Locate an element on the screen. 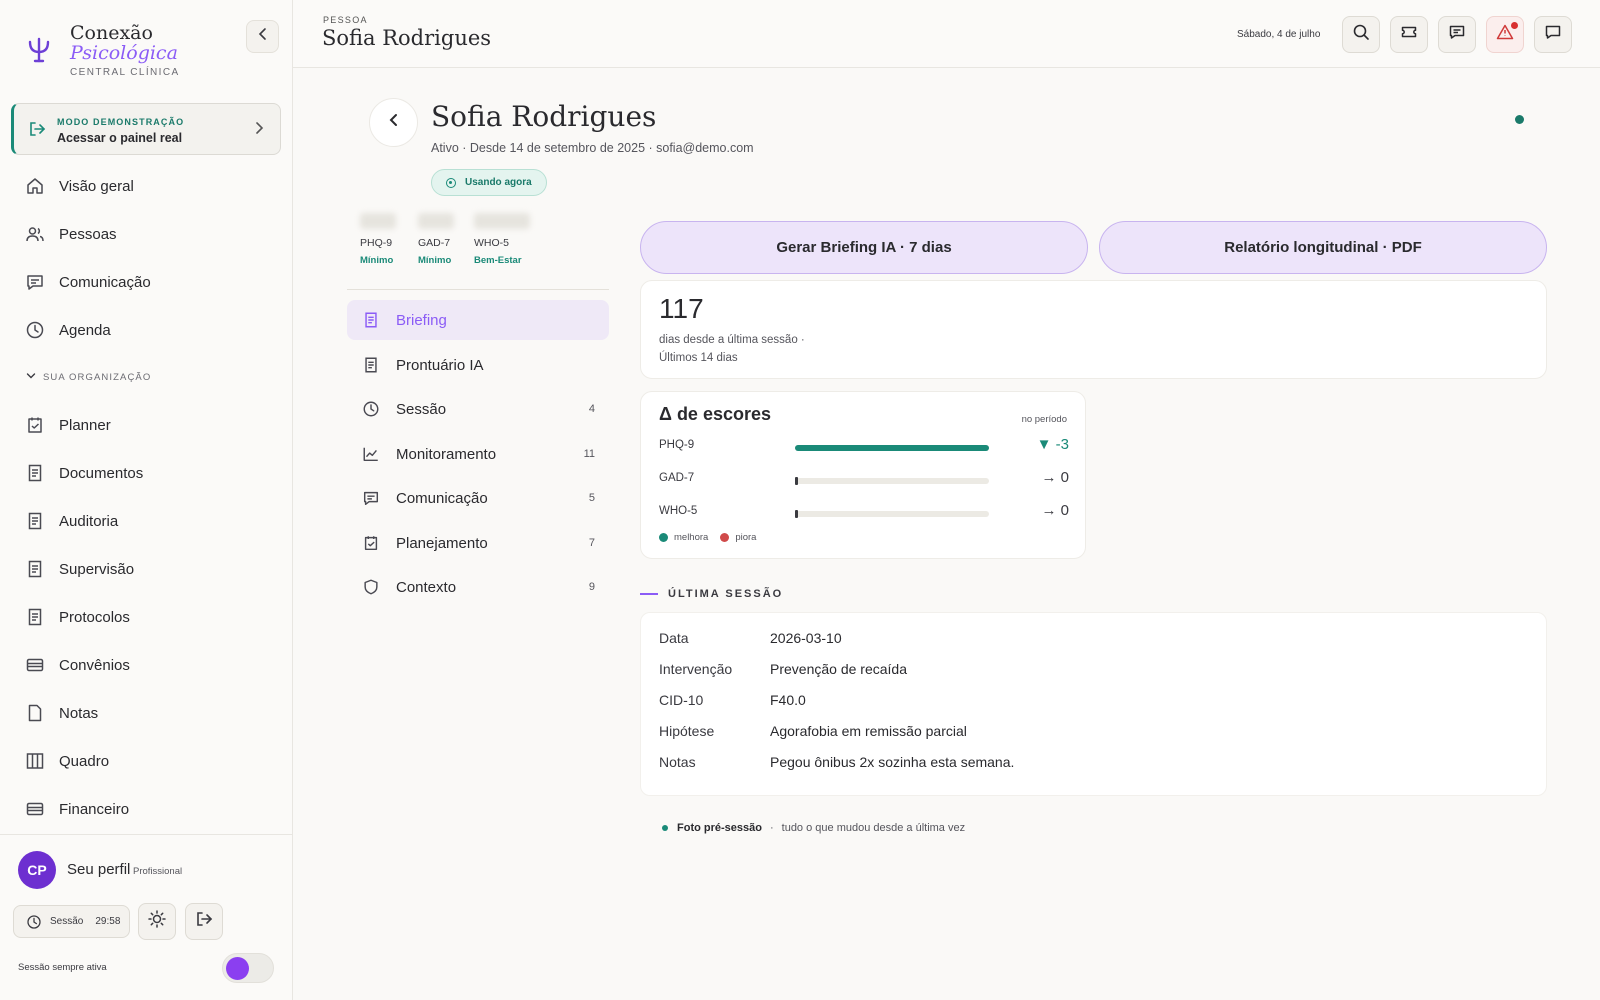 The width and height of the screenshot is (1600, 1000). columns-icon is located at coordinates (35, 761).